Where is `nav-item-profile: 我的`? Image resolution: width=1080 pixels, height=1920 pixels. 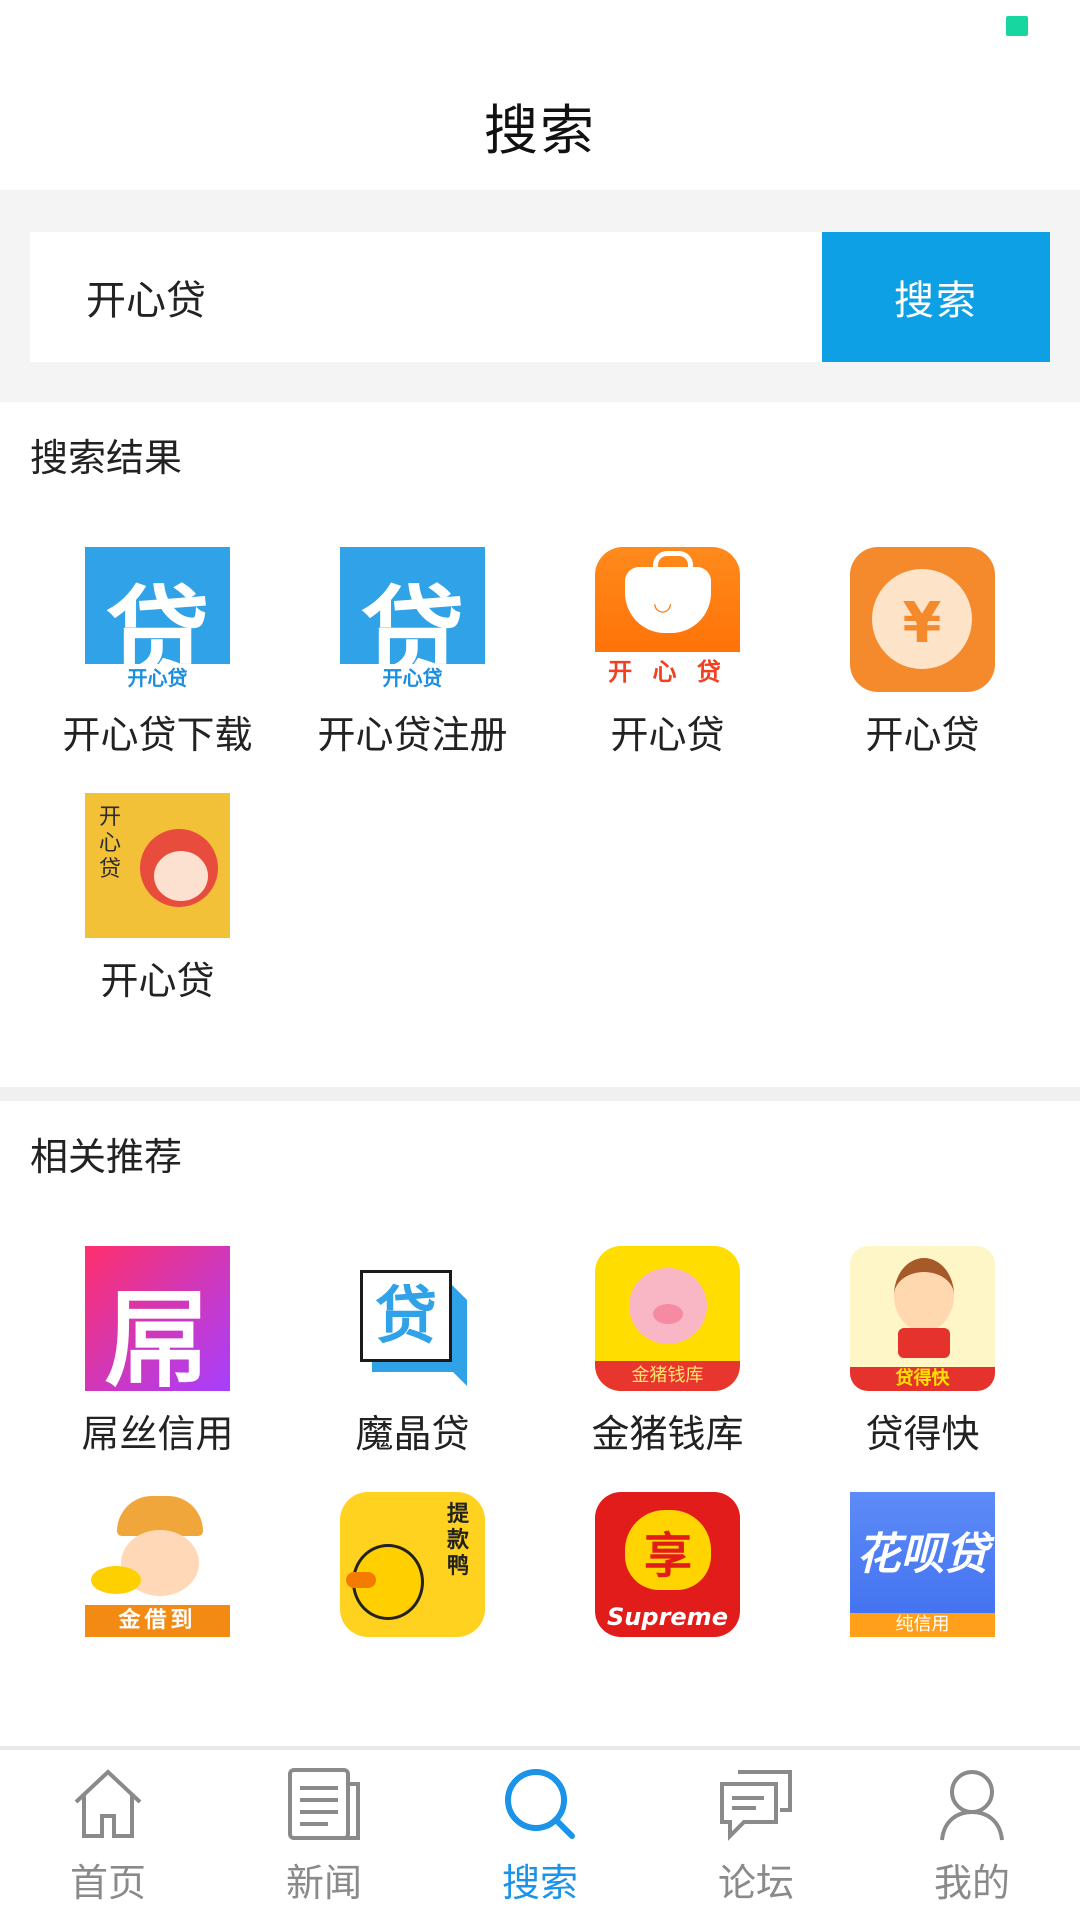
nav-item-profile: 我的 is located at coordinates (972, 1835).